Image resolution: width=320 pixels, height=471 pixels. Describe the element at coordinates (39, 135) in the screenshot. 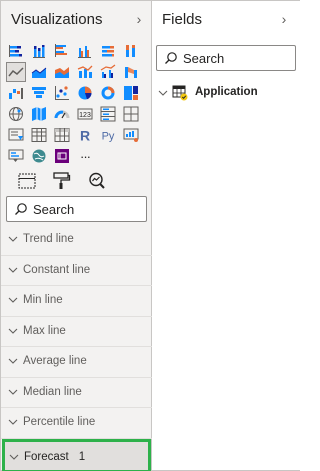

I see `table-icon` at that location.